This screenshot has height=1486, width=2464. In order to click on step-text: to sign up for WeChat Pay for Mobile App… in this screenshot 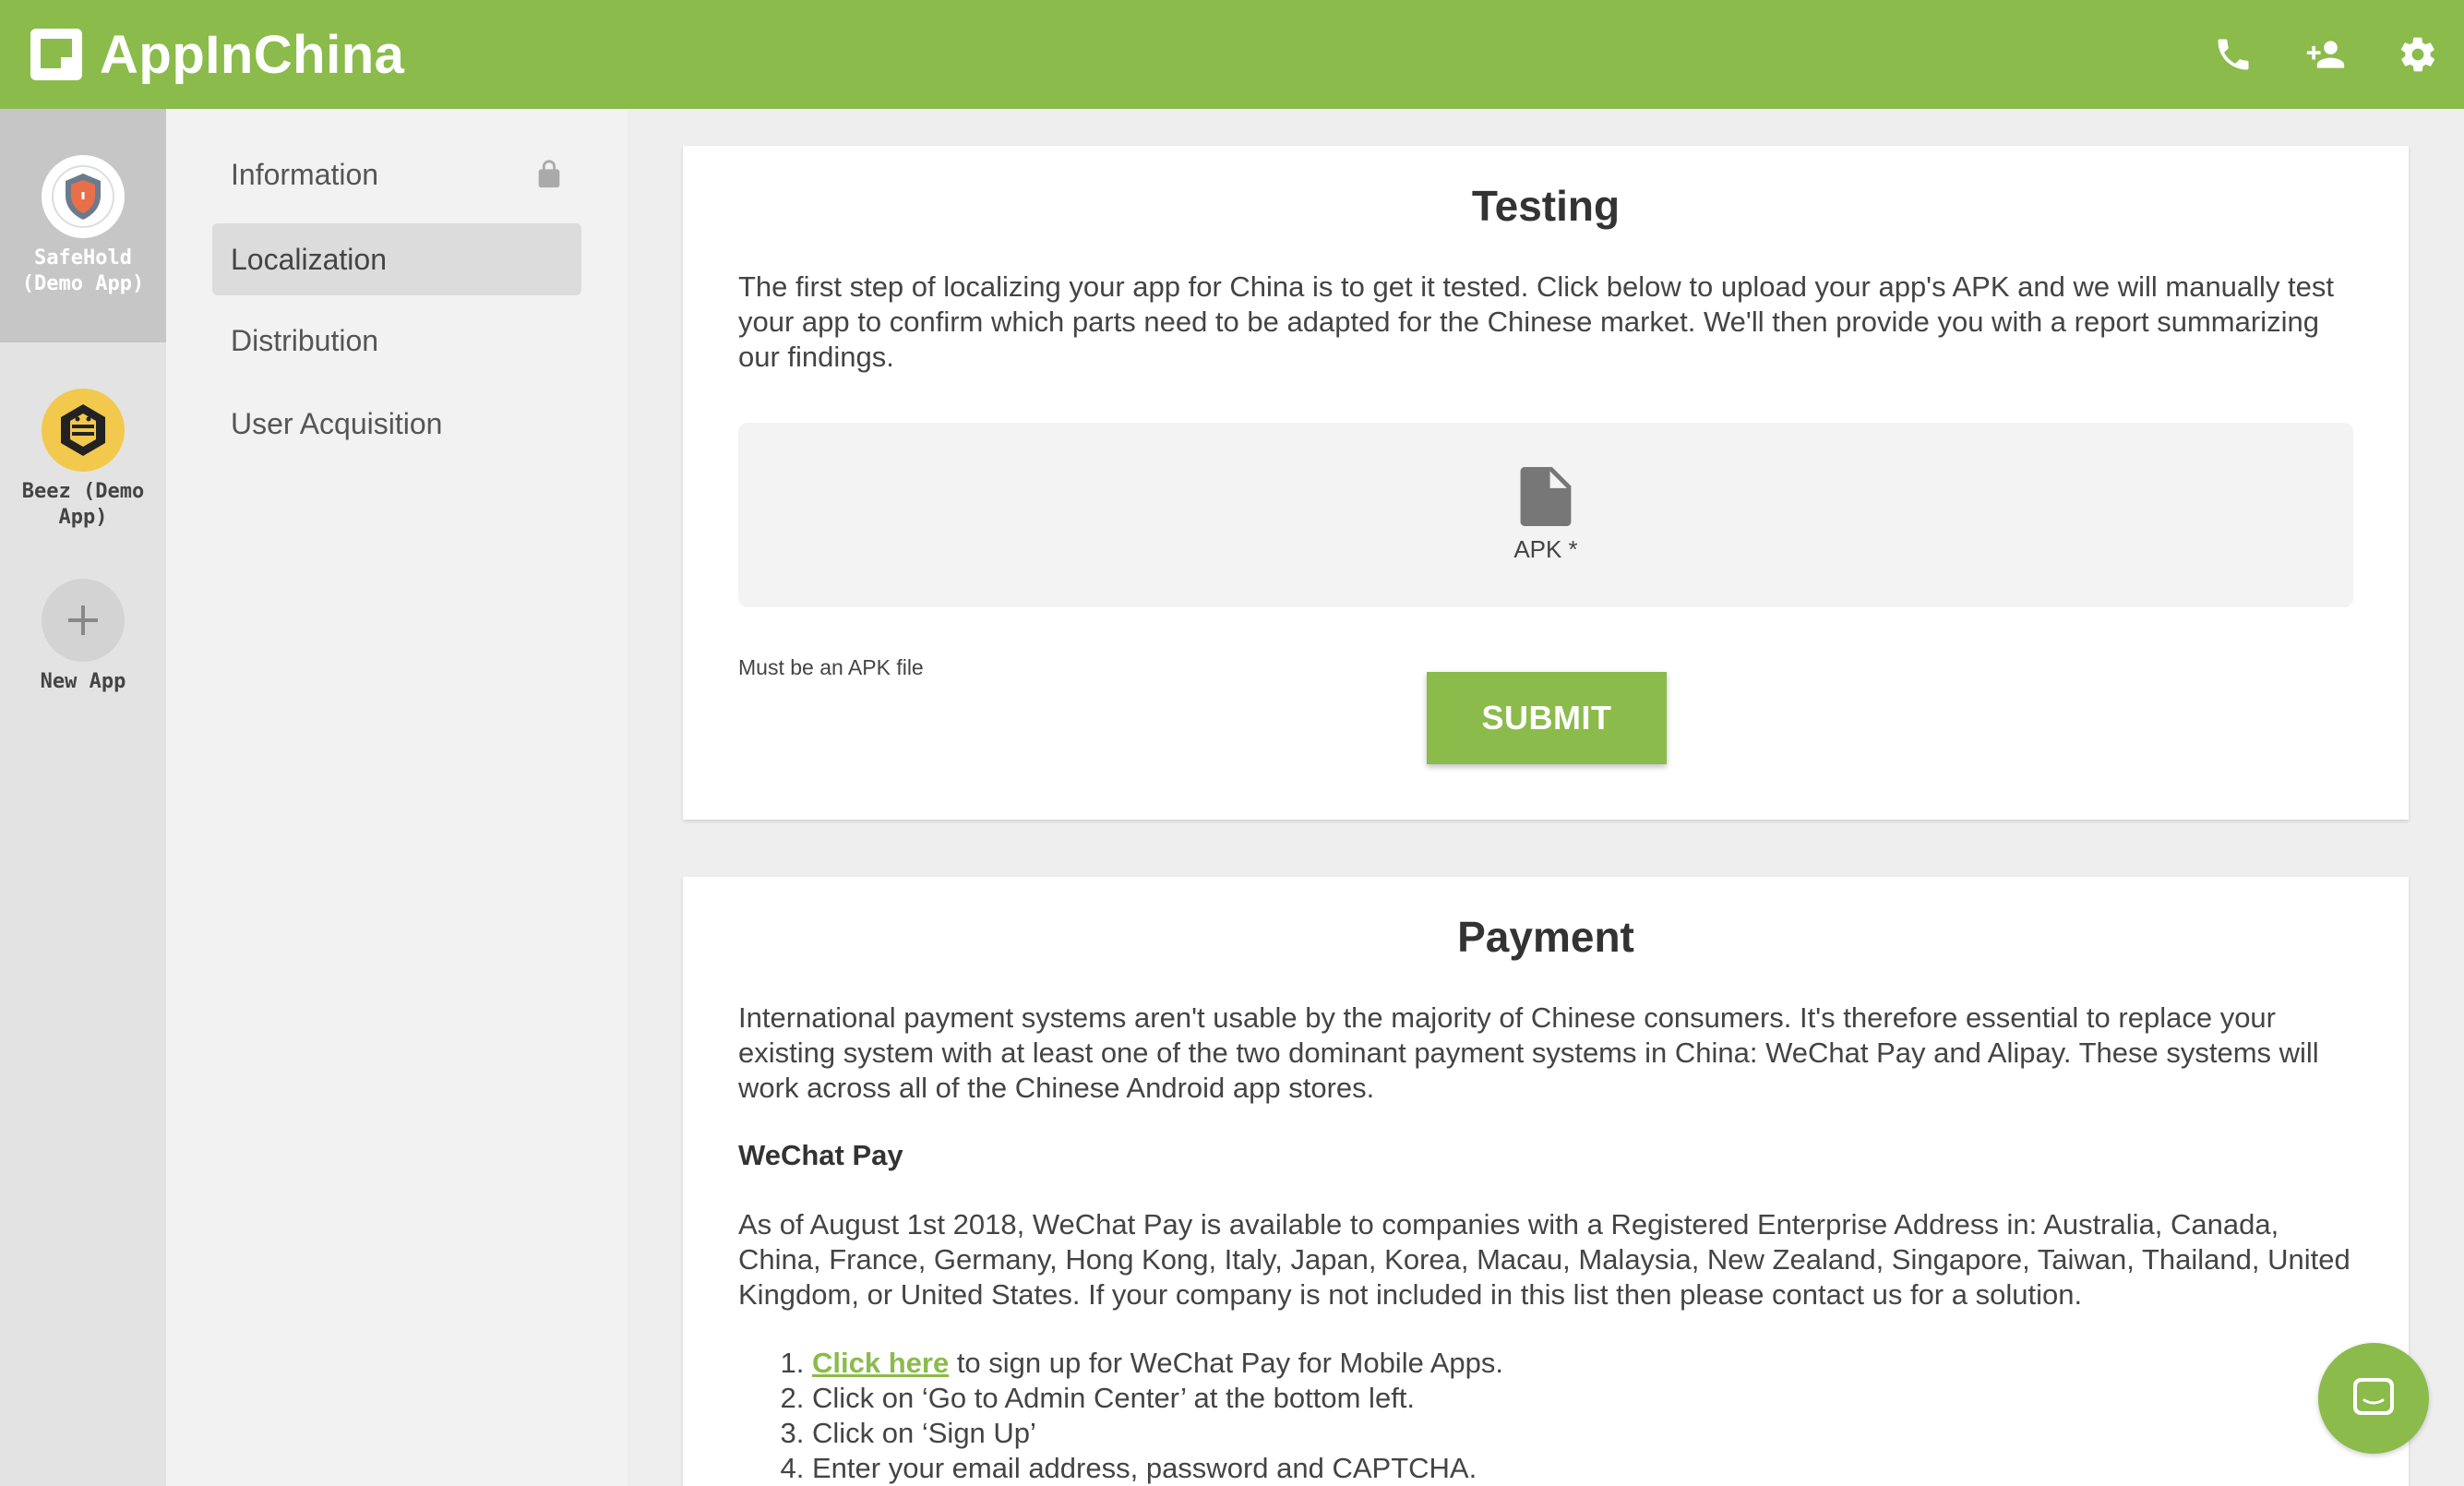, I will do `click(1226, 1363)`.